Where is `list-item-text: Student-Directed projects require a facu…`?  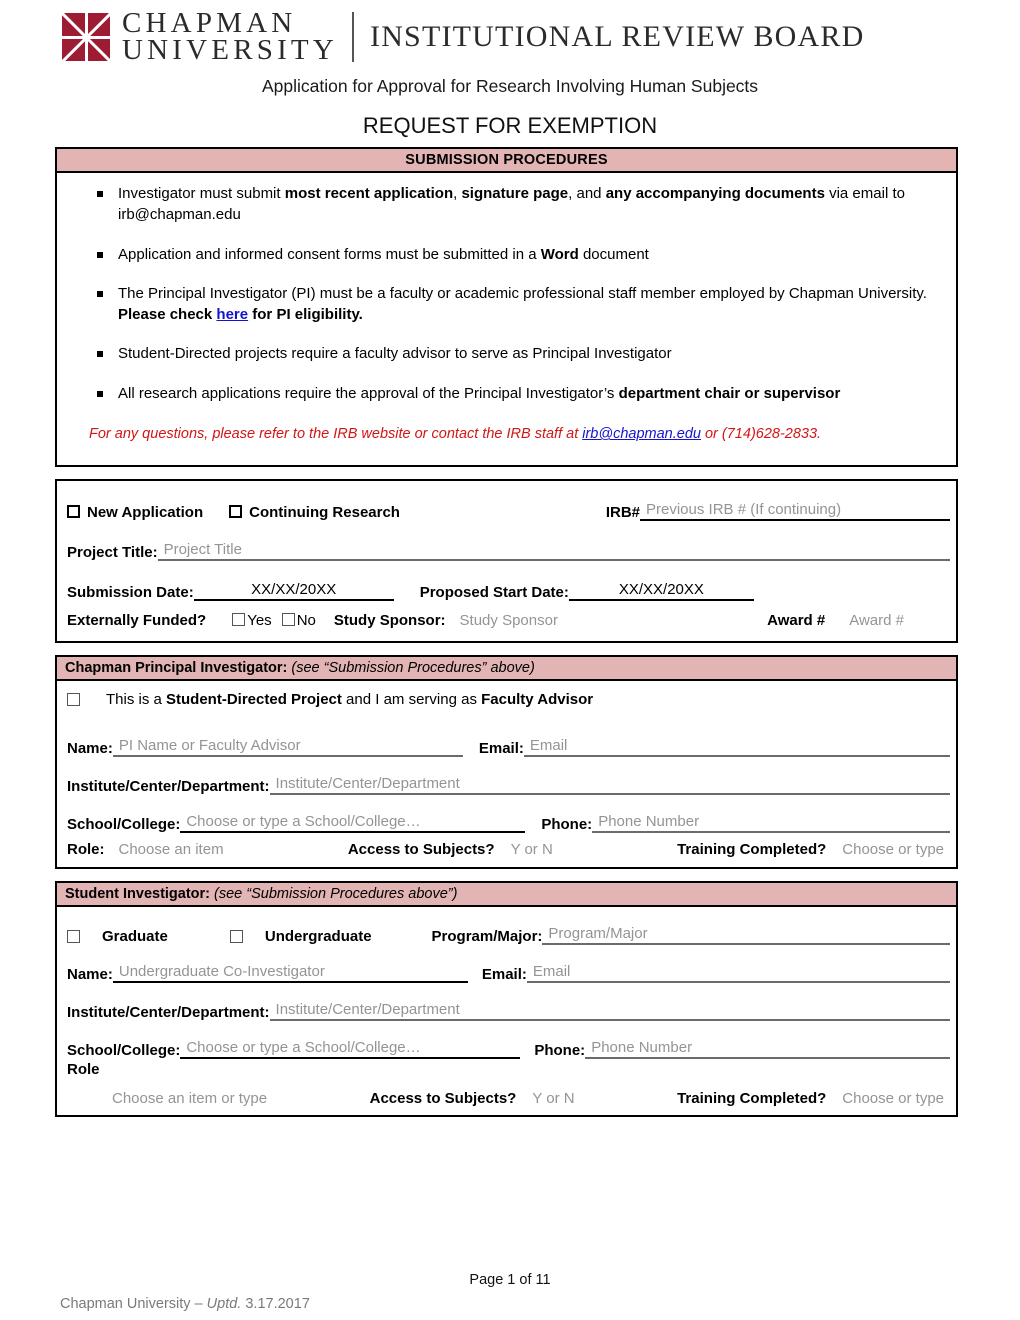 list-item-text: Student-Directed projects require a facu… is located at coordinates (395, 354).